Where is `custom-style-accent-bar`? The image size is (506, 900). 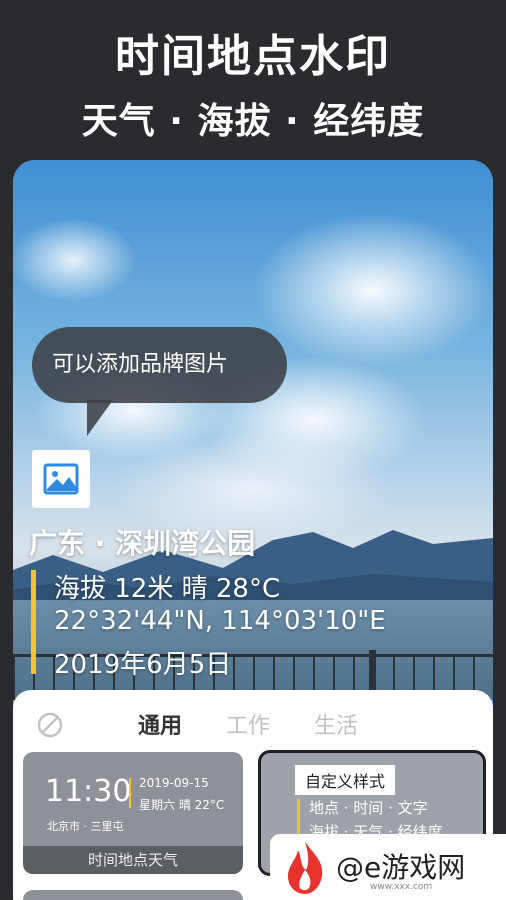
custom-style-accent-bar is located at coordinates (298, 819).